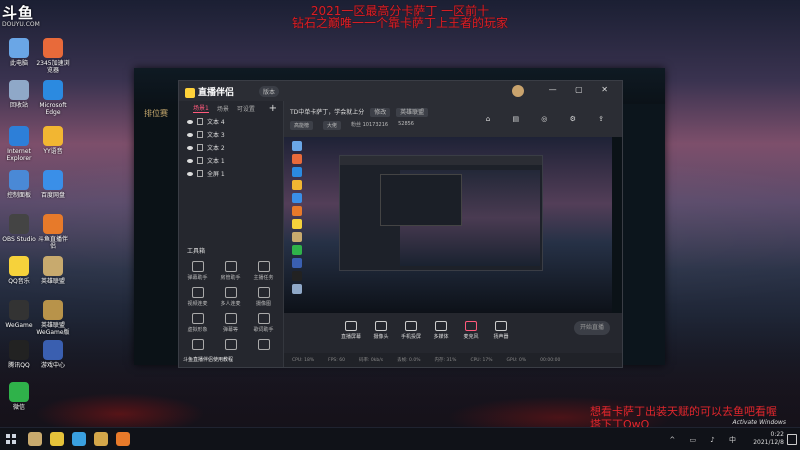 This screenshot has width=800, height=450. I want to click on desktop-icon: 微信, so click(19, 396).